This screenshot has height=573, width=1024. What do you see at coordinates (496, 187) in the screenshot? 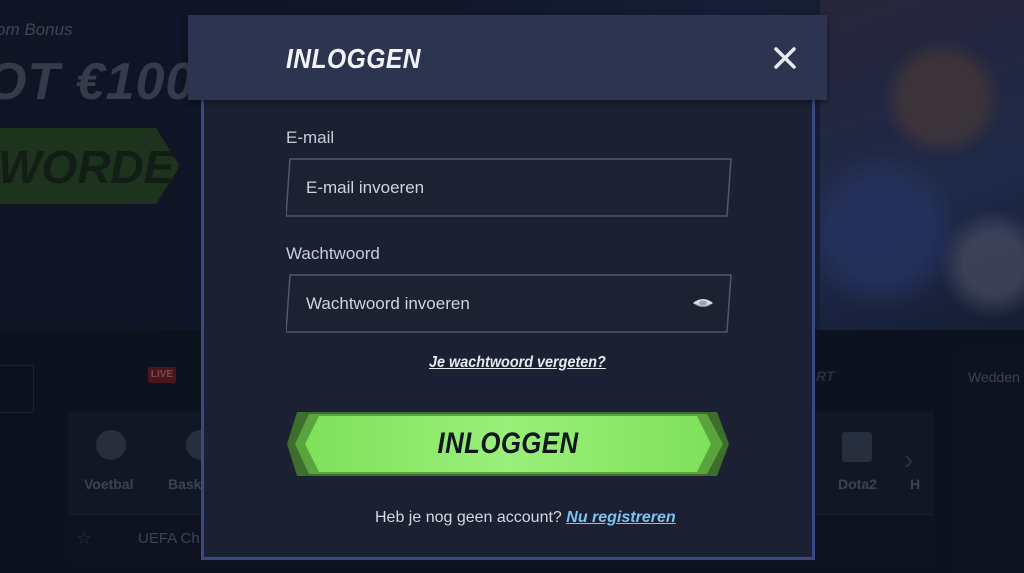
I see `email-field` at bounding box center [496, 187].